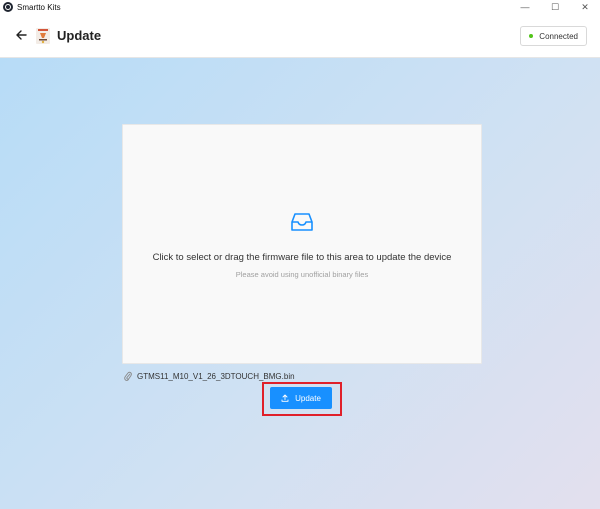  I want to click on selected-file-item: GTMS11_M10_V1_26_3DTOUCH_BMG.bin, so click(209, 376).